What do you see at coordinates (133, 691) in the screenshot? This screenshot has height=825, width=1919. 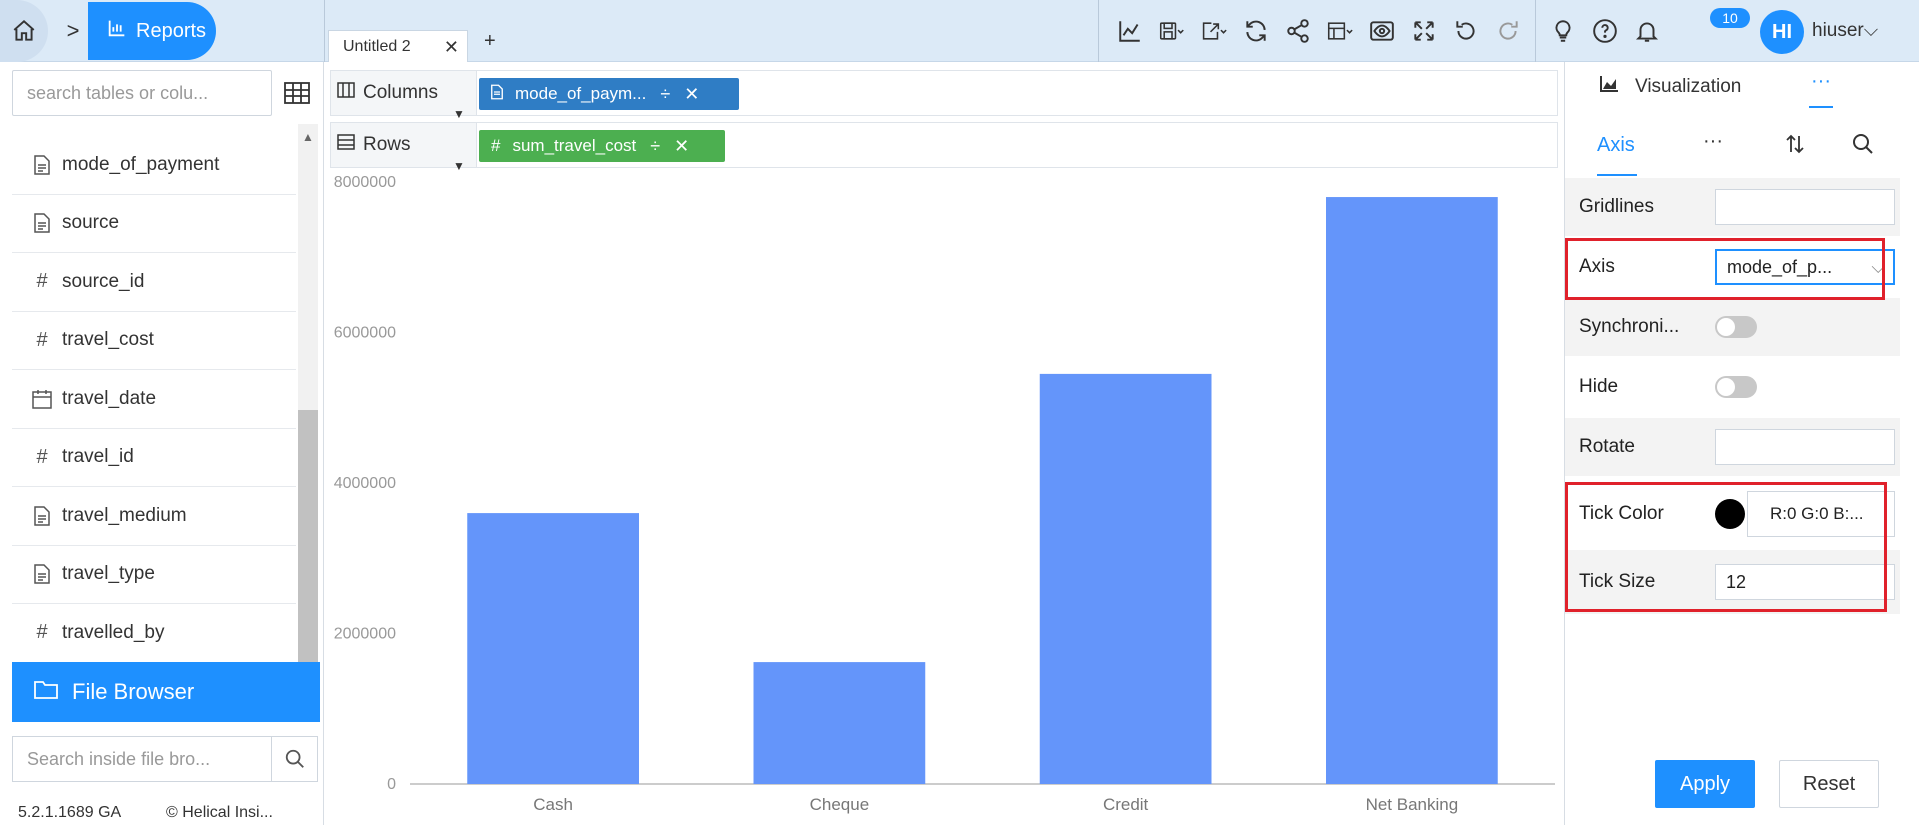 I see `file-browser-label: File Browser` at bounding box center [133, 691].